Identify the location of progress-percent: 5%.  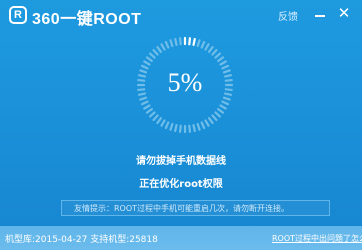
(185, 82).